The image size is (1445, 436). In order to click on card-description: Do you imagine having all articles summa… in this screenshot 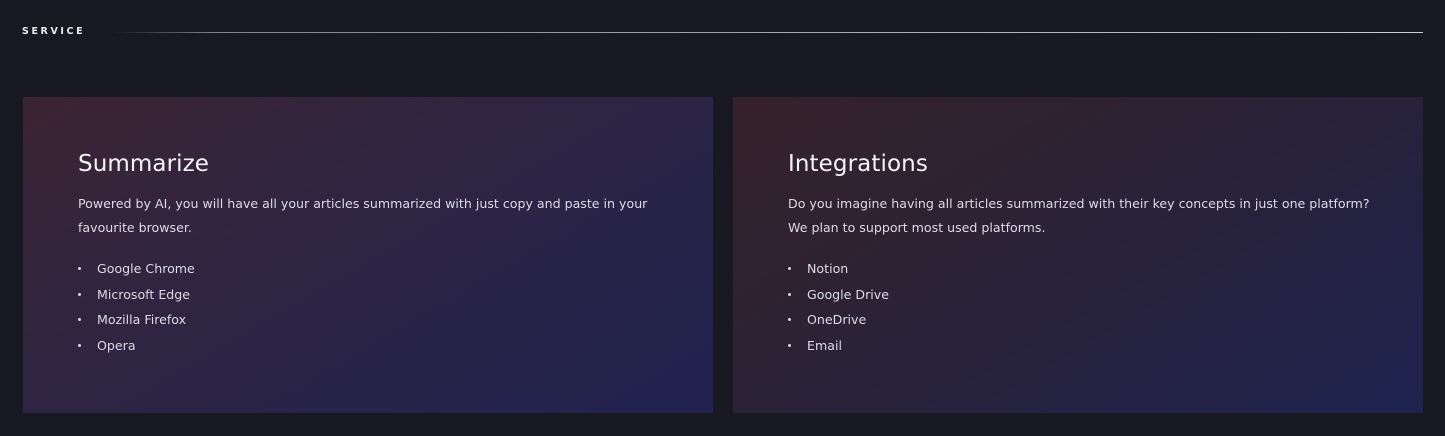, I will do `click(1079, 215)`.